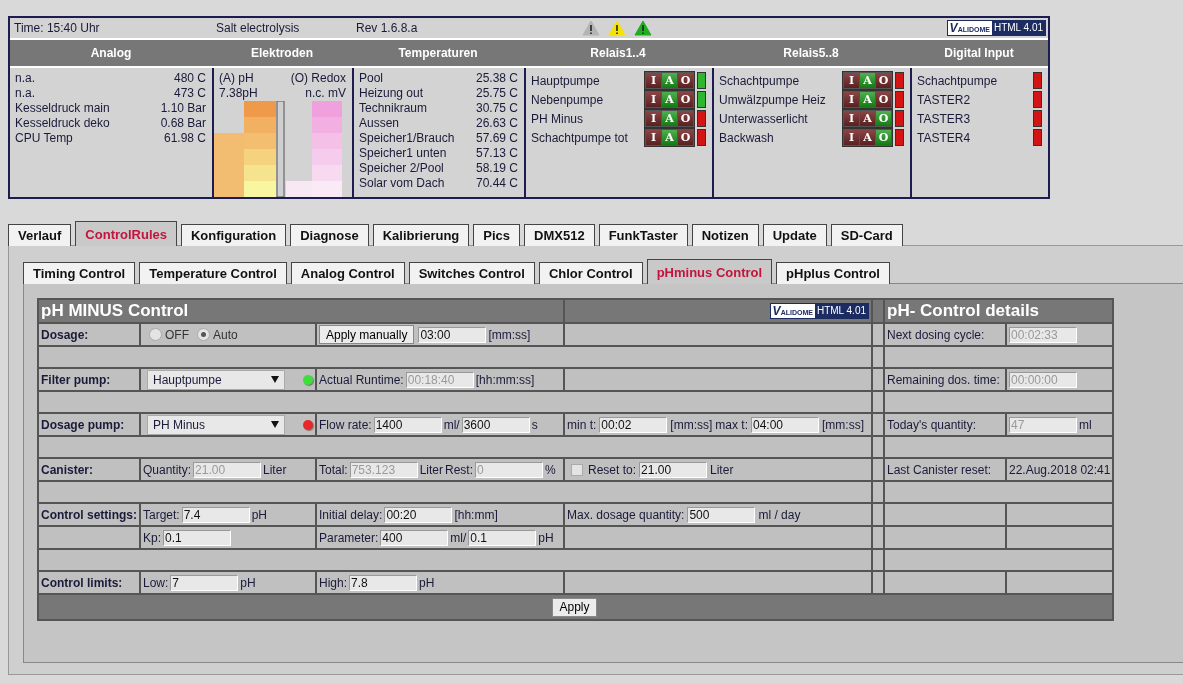 This screenshot has height=684, width=1183. Describe the element at coordinates (496, 138) in the screenshot. I see `temperature-value: 57.69 C` at that location.